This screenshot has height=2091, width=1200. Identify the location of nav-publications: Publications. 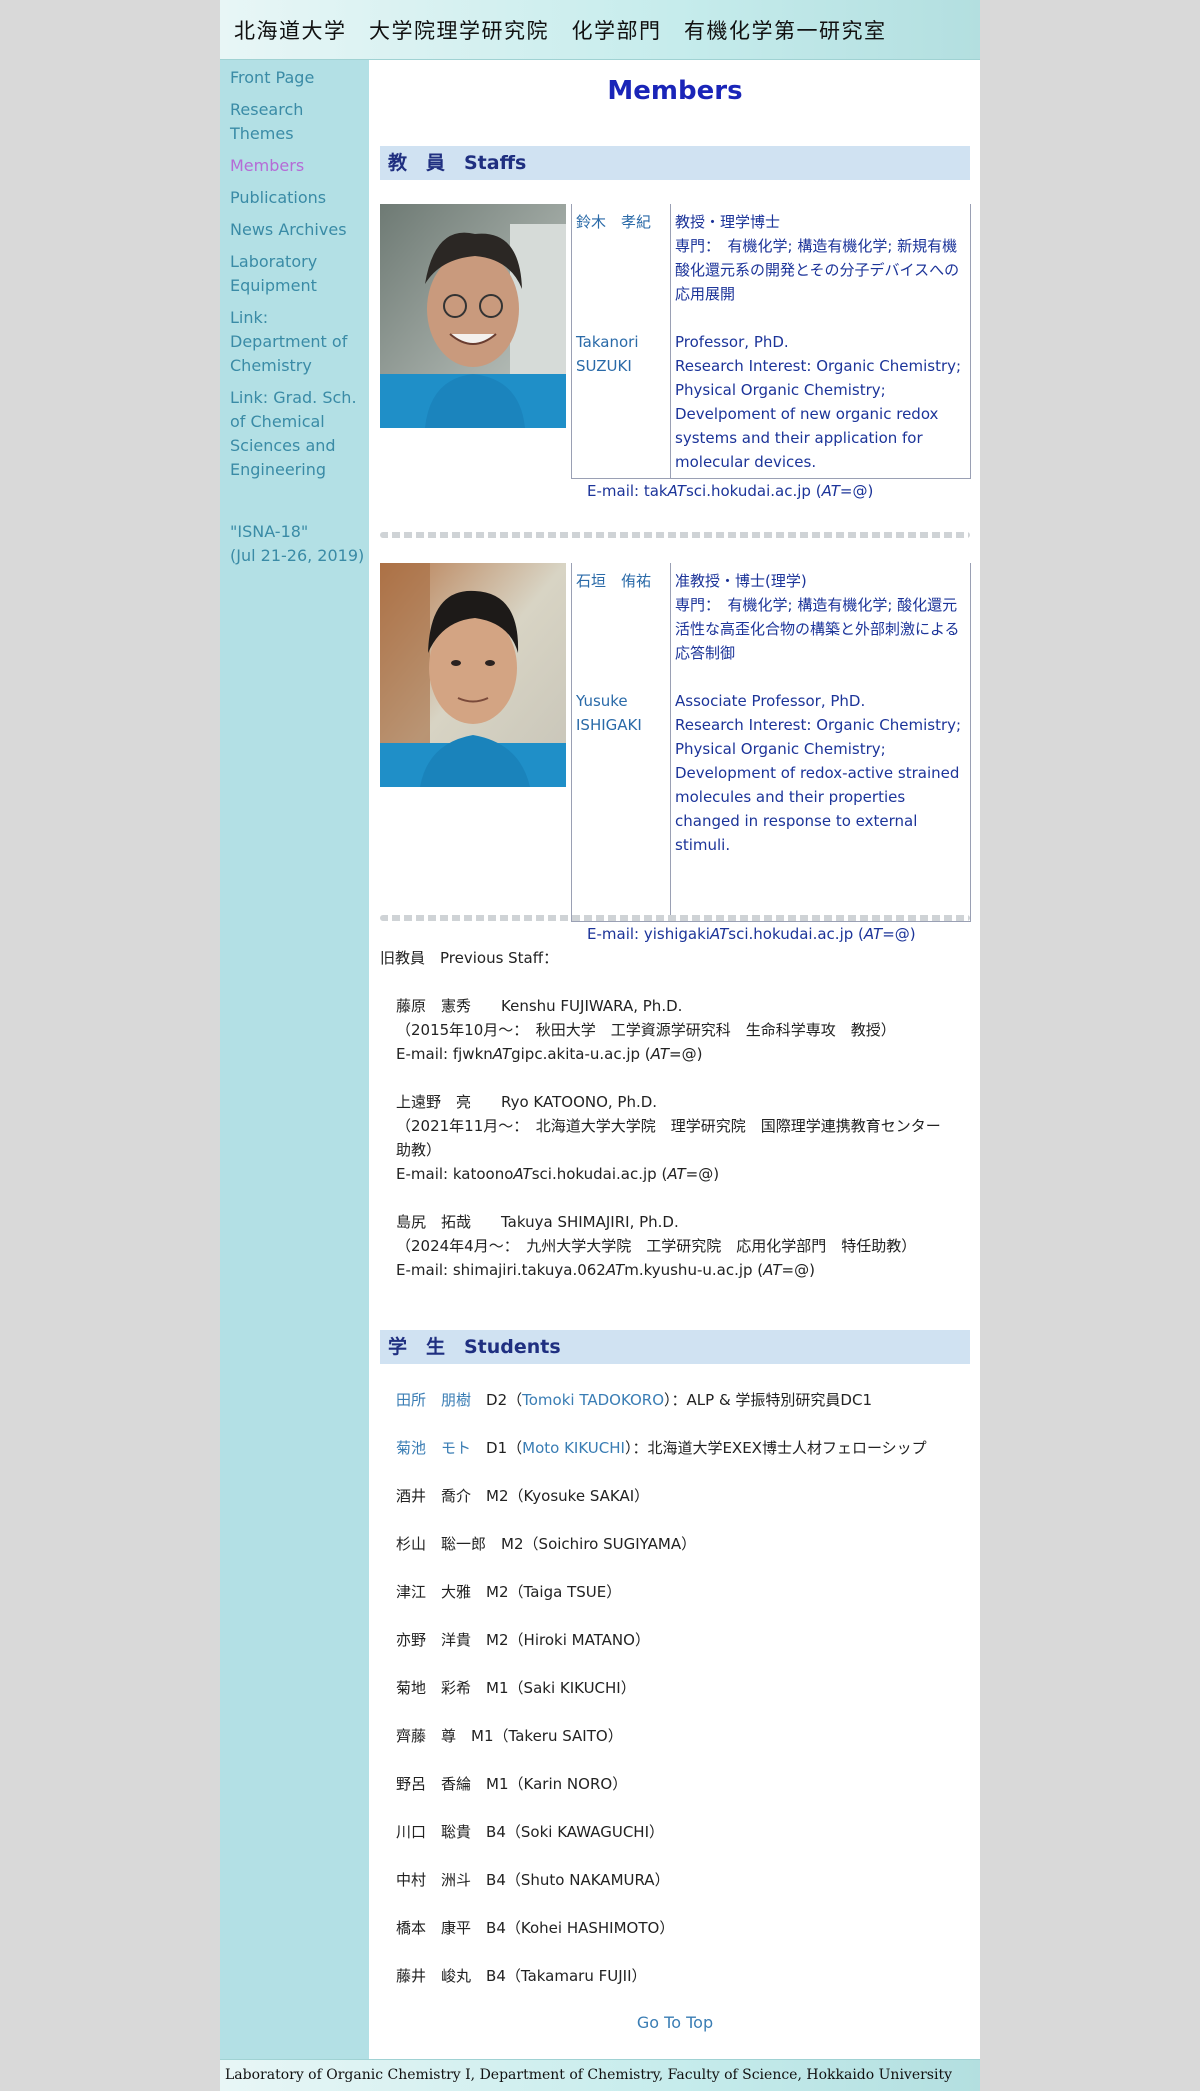
(297, 198).